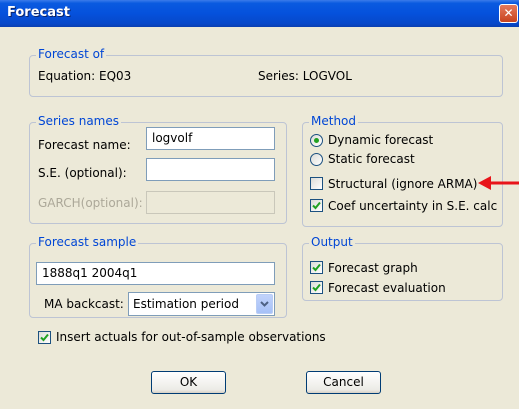 This screenshot has height=409, width=519. Describe the element at coordinates (85, 76) in the screenshot. I see `equation-label: Equation: EQ03` at that location.